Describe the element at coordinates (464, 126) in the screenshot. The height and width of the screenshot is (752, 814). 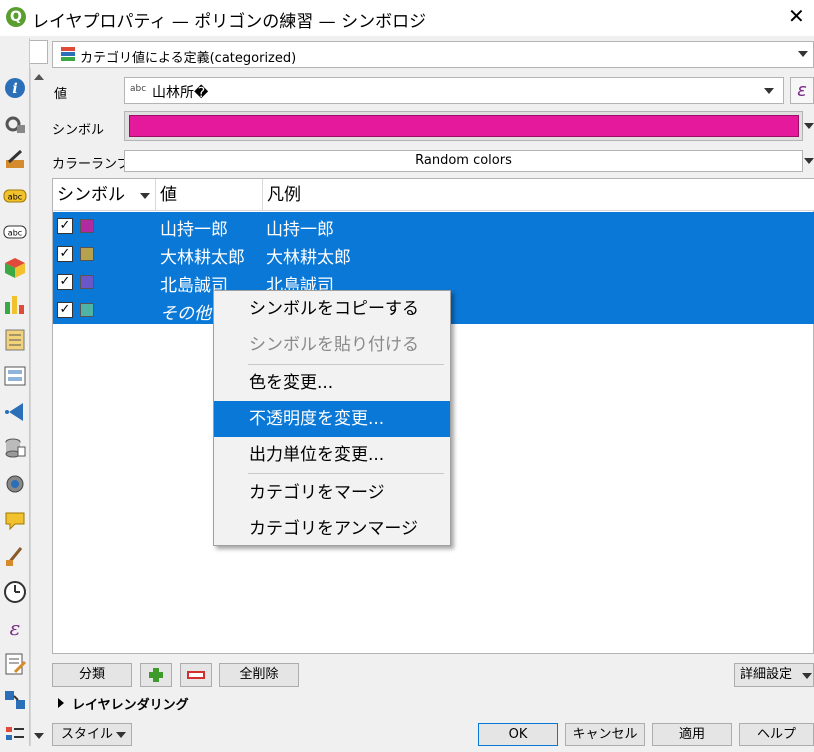
I see `symbol-color-swatch` at that location.